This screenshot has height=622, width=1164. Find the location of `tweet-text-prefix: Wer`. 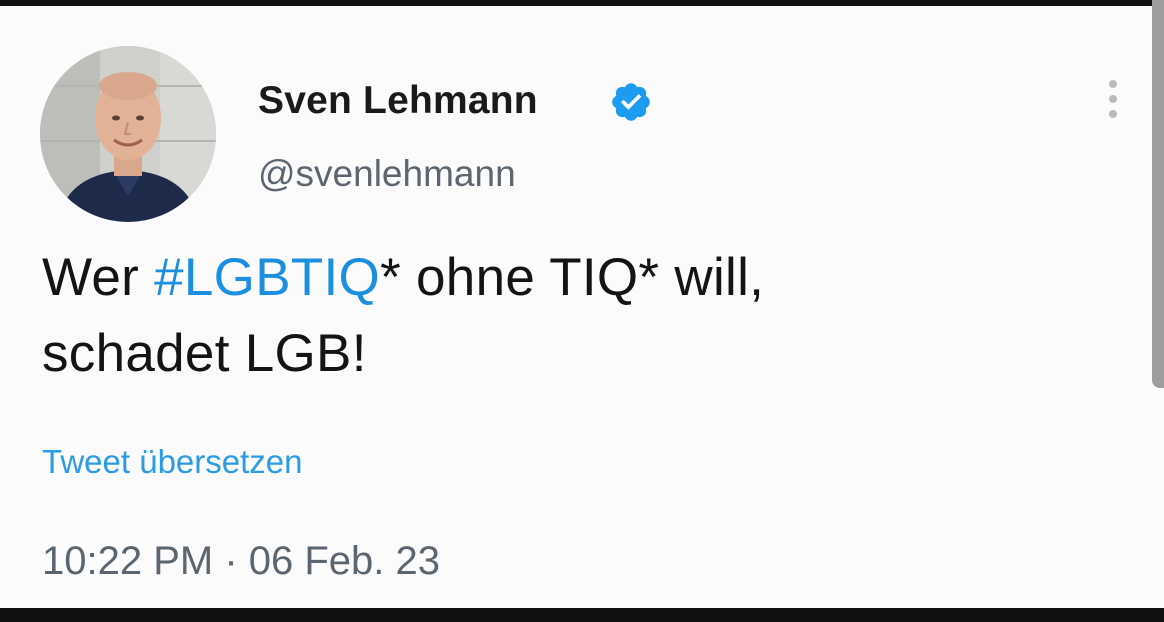

tweet-text-prefix: Wer is located at coordinates (98, 277).